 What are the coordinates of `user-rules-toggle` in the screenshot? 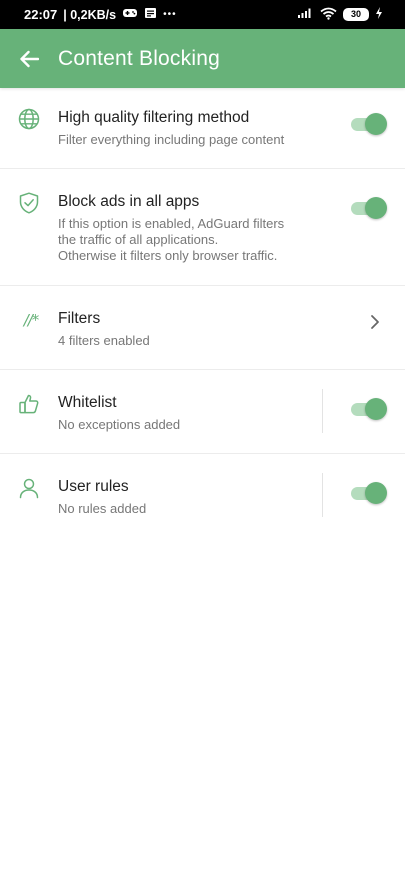 It's located at (368, 493).